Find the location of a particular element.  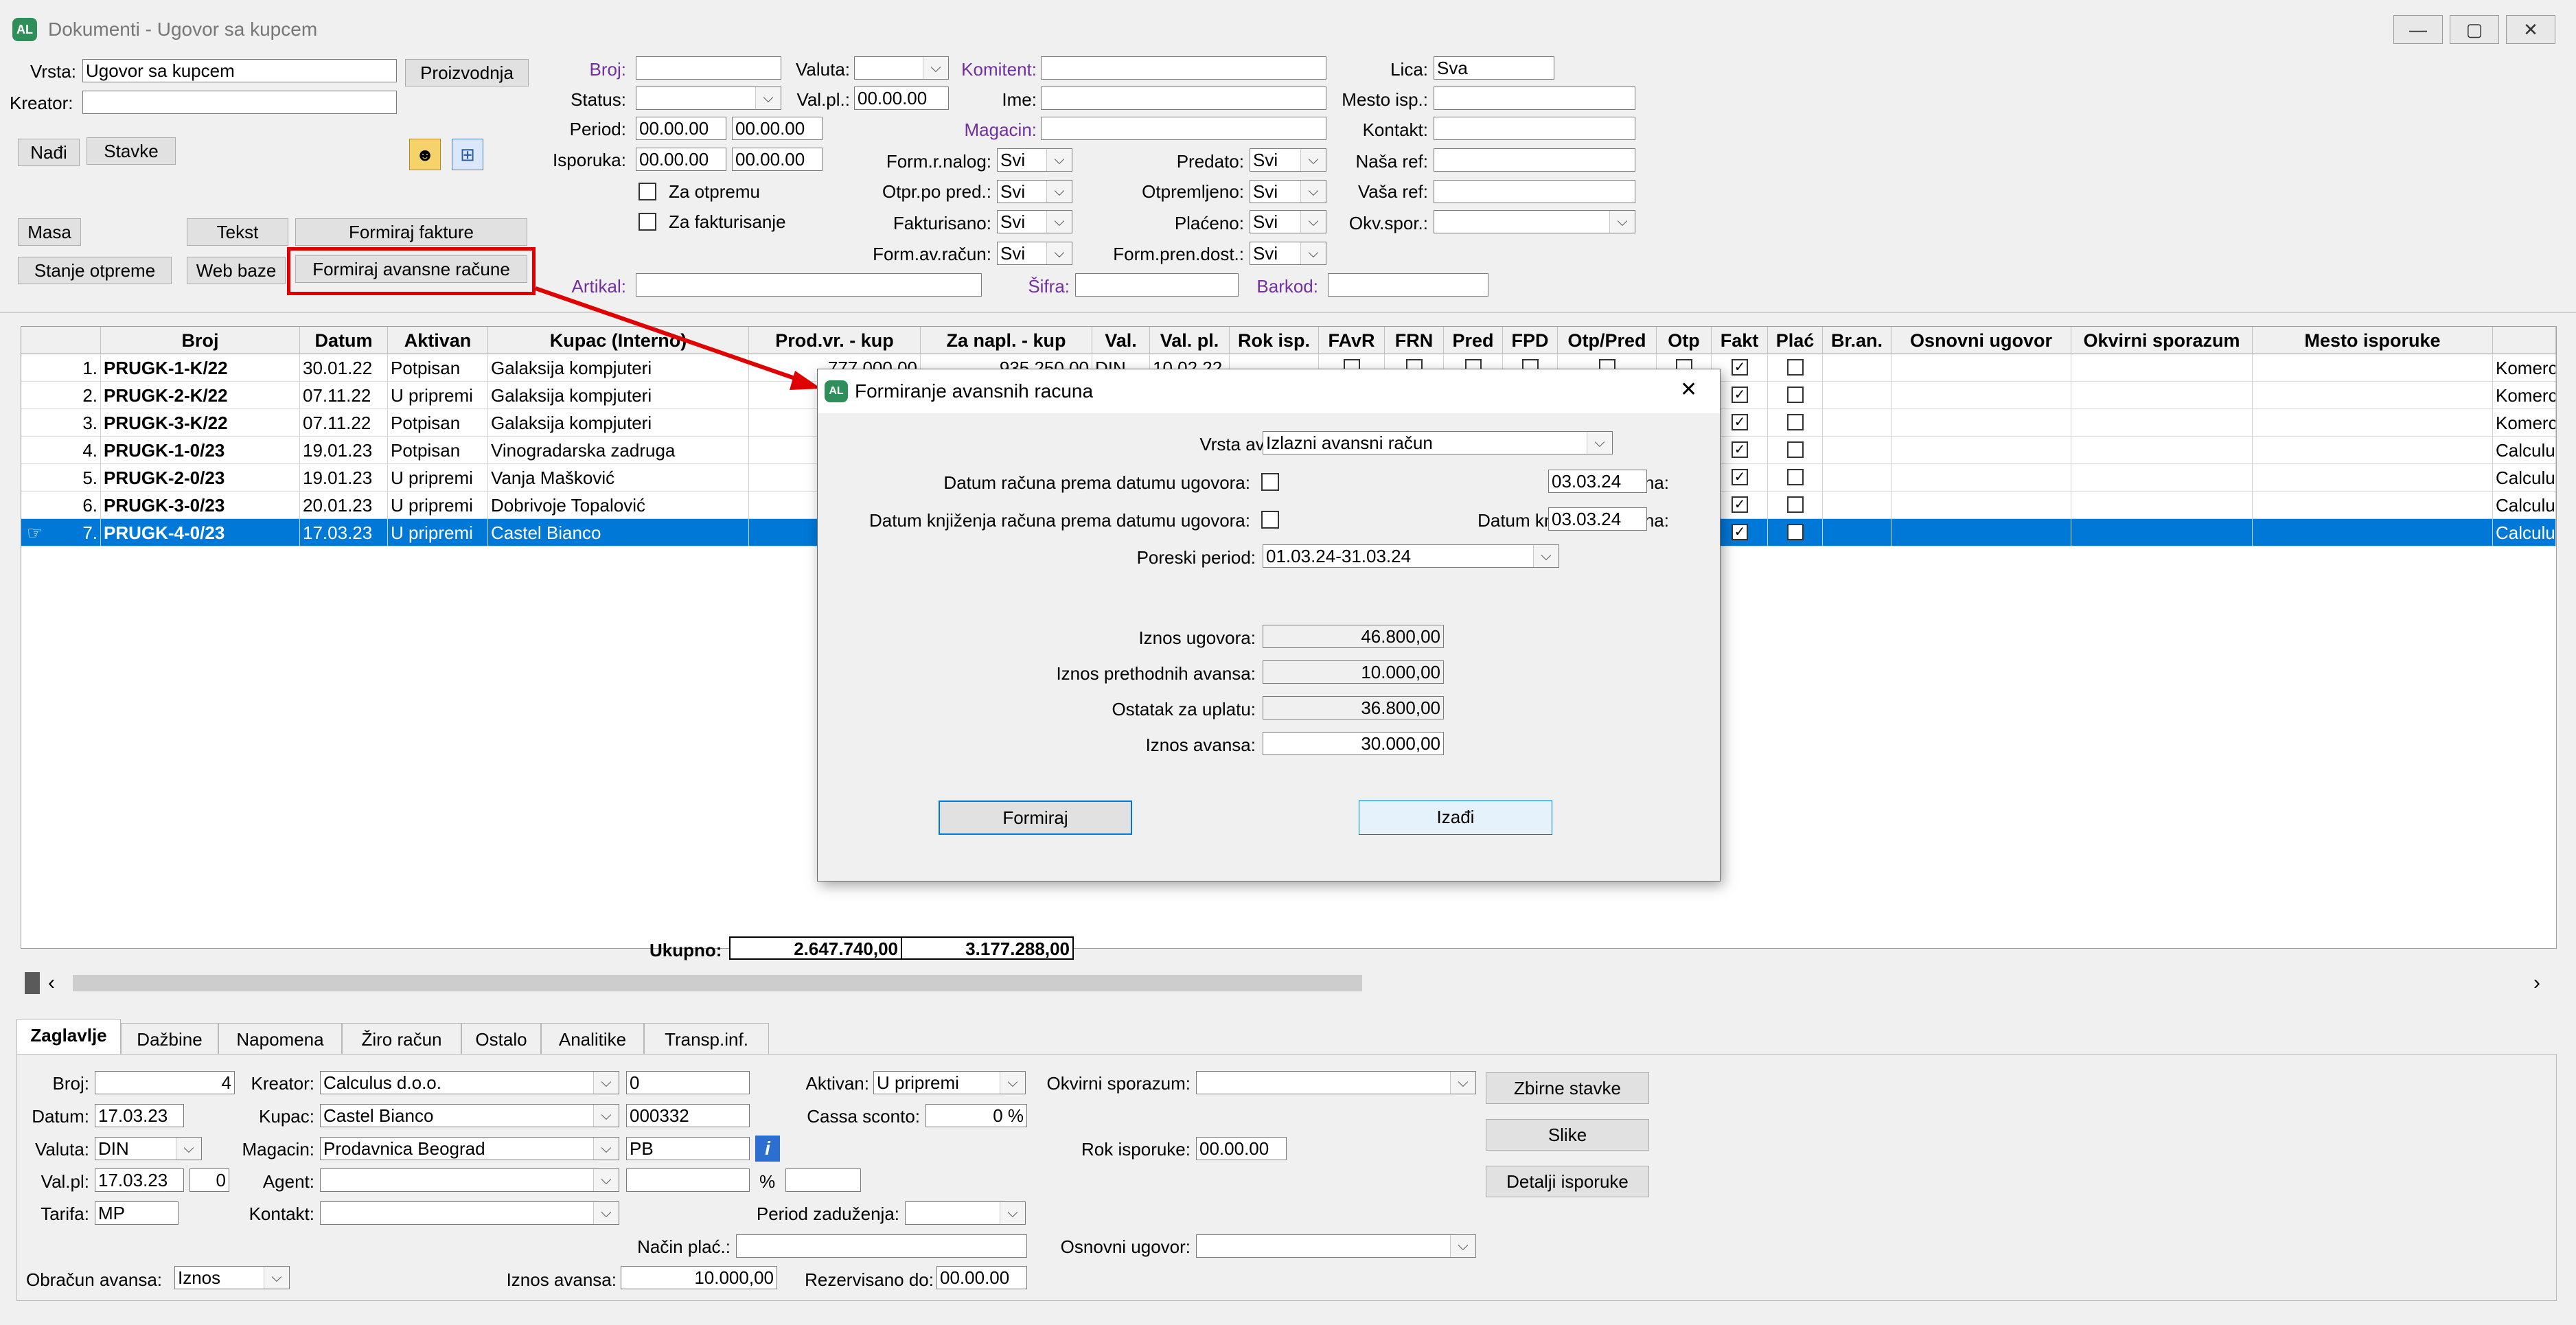

ostatak-field: 36.800,00 is located at coordinates (1353, 707).